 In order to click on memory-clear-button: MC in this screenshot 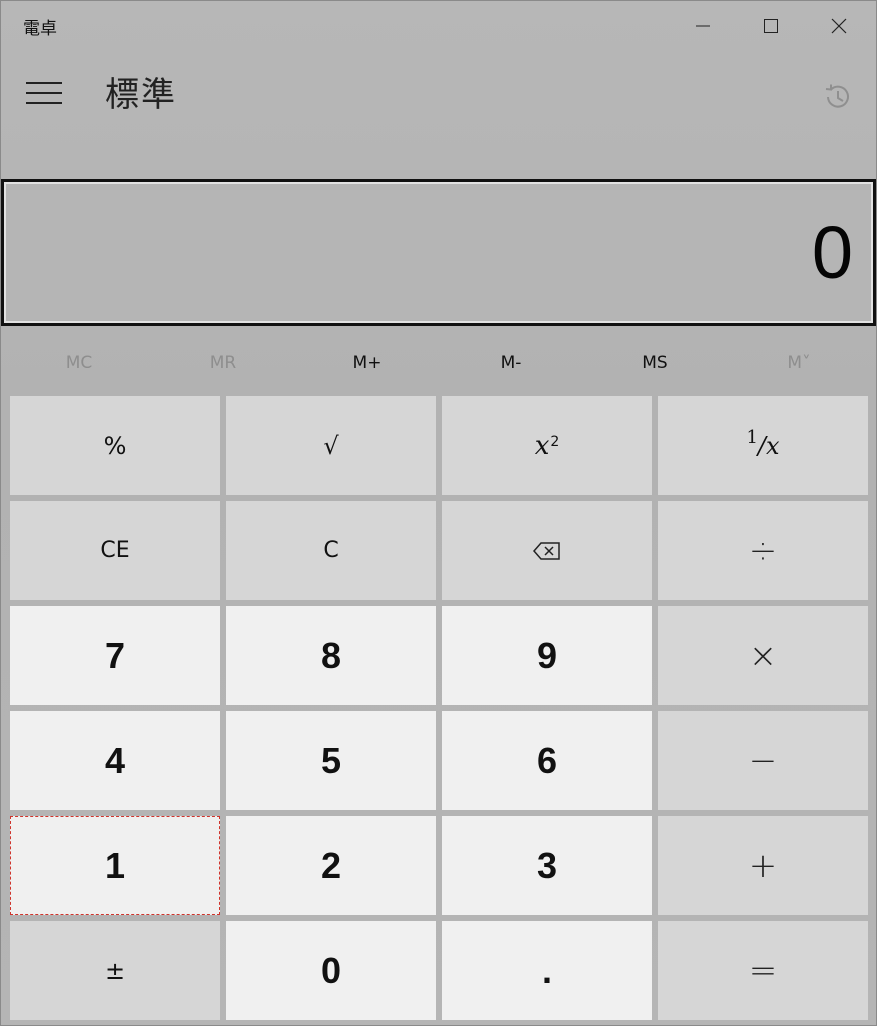, I will do `click(79, 363)`.